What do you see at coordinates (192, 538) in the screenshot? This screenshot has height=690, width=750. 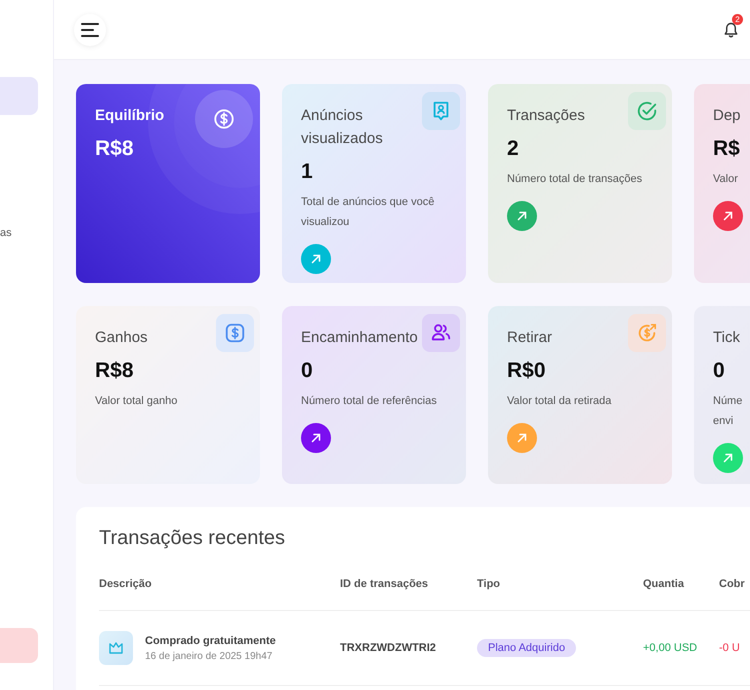 I see `section-title: Transações recentes` at bounding box center [192, 538].